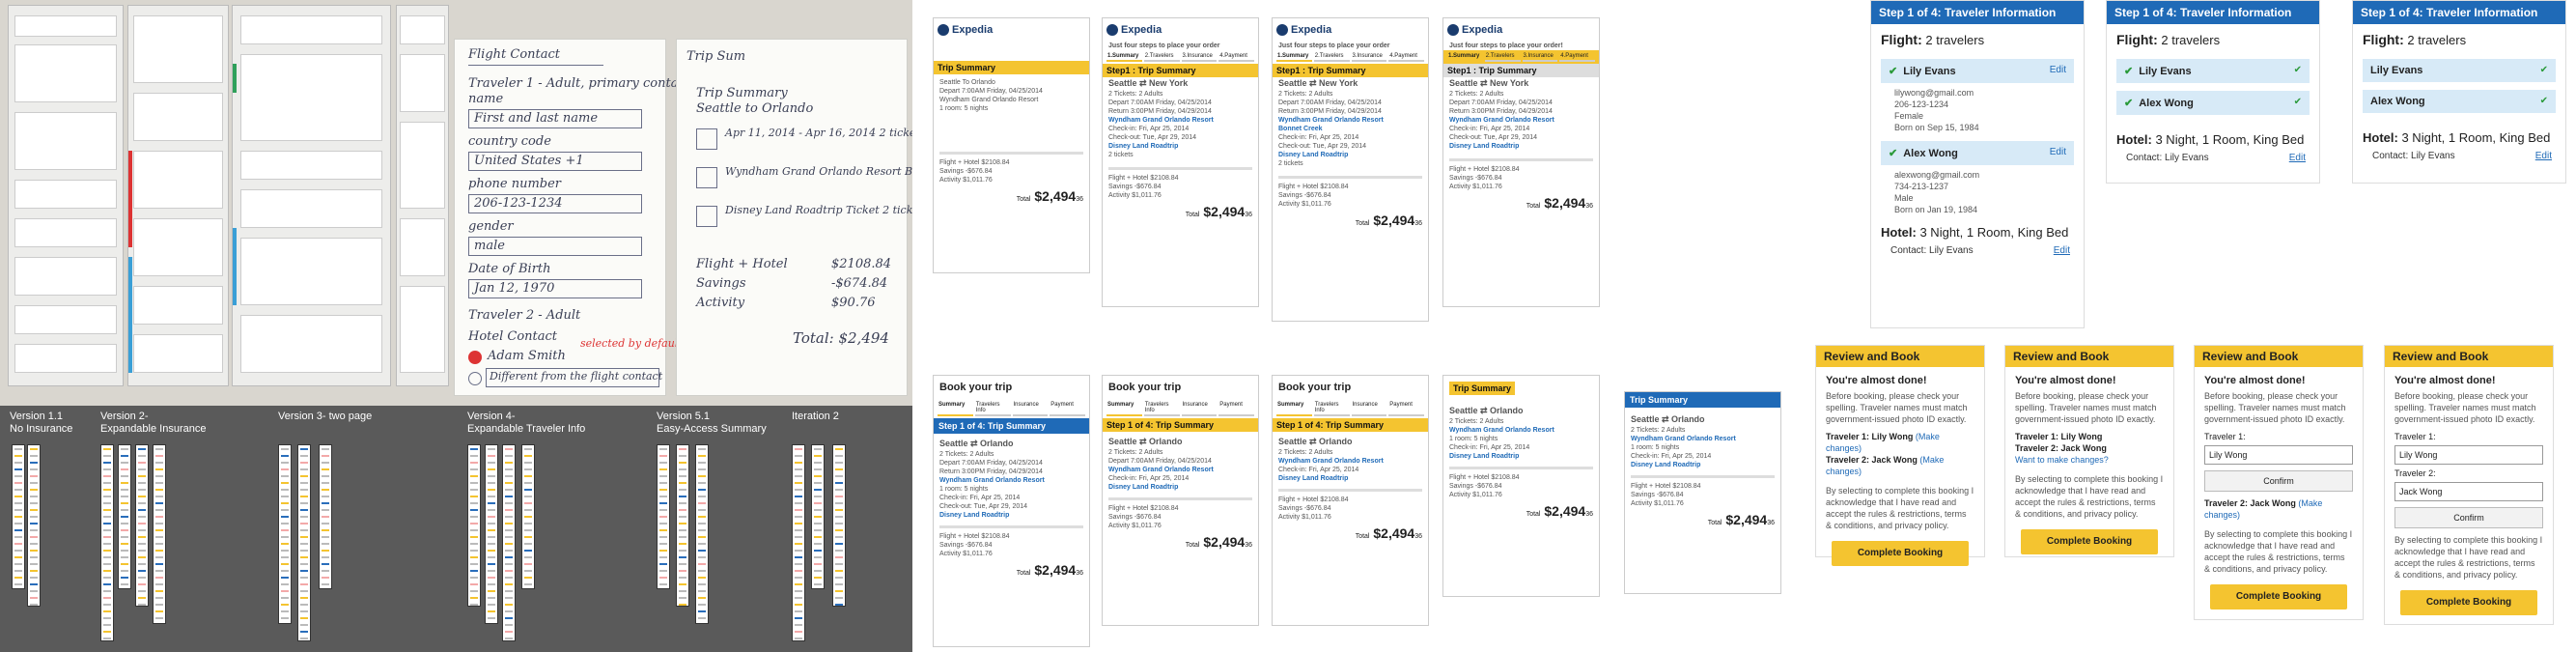 The height and width of the screenshot is (652, 2576). Describe the element at coordinates (1904, 198) in the screenshot. I see `traveler-detail: Male` at that location.